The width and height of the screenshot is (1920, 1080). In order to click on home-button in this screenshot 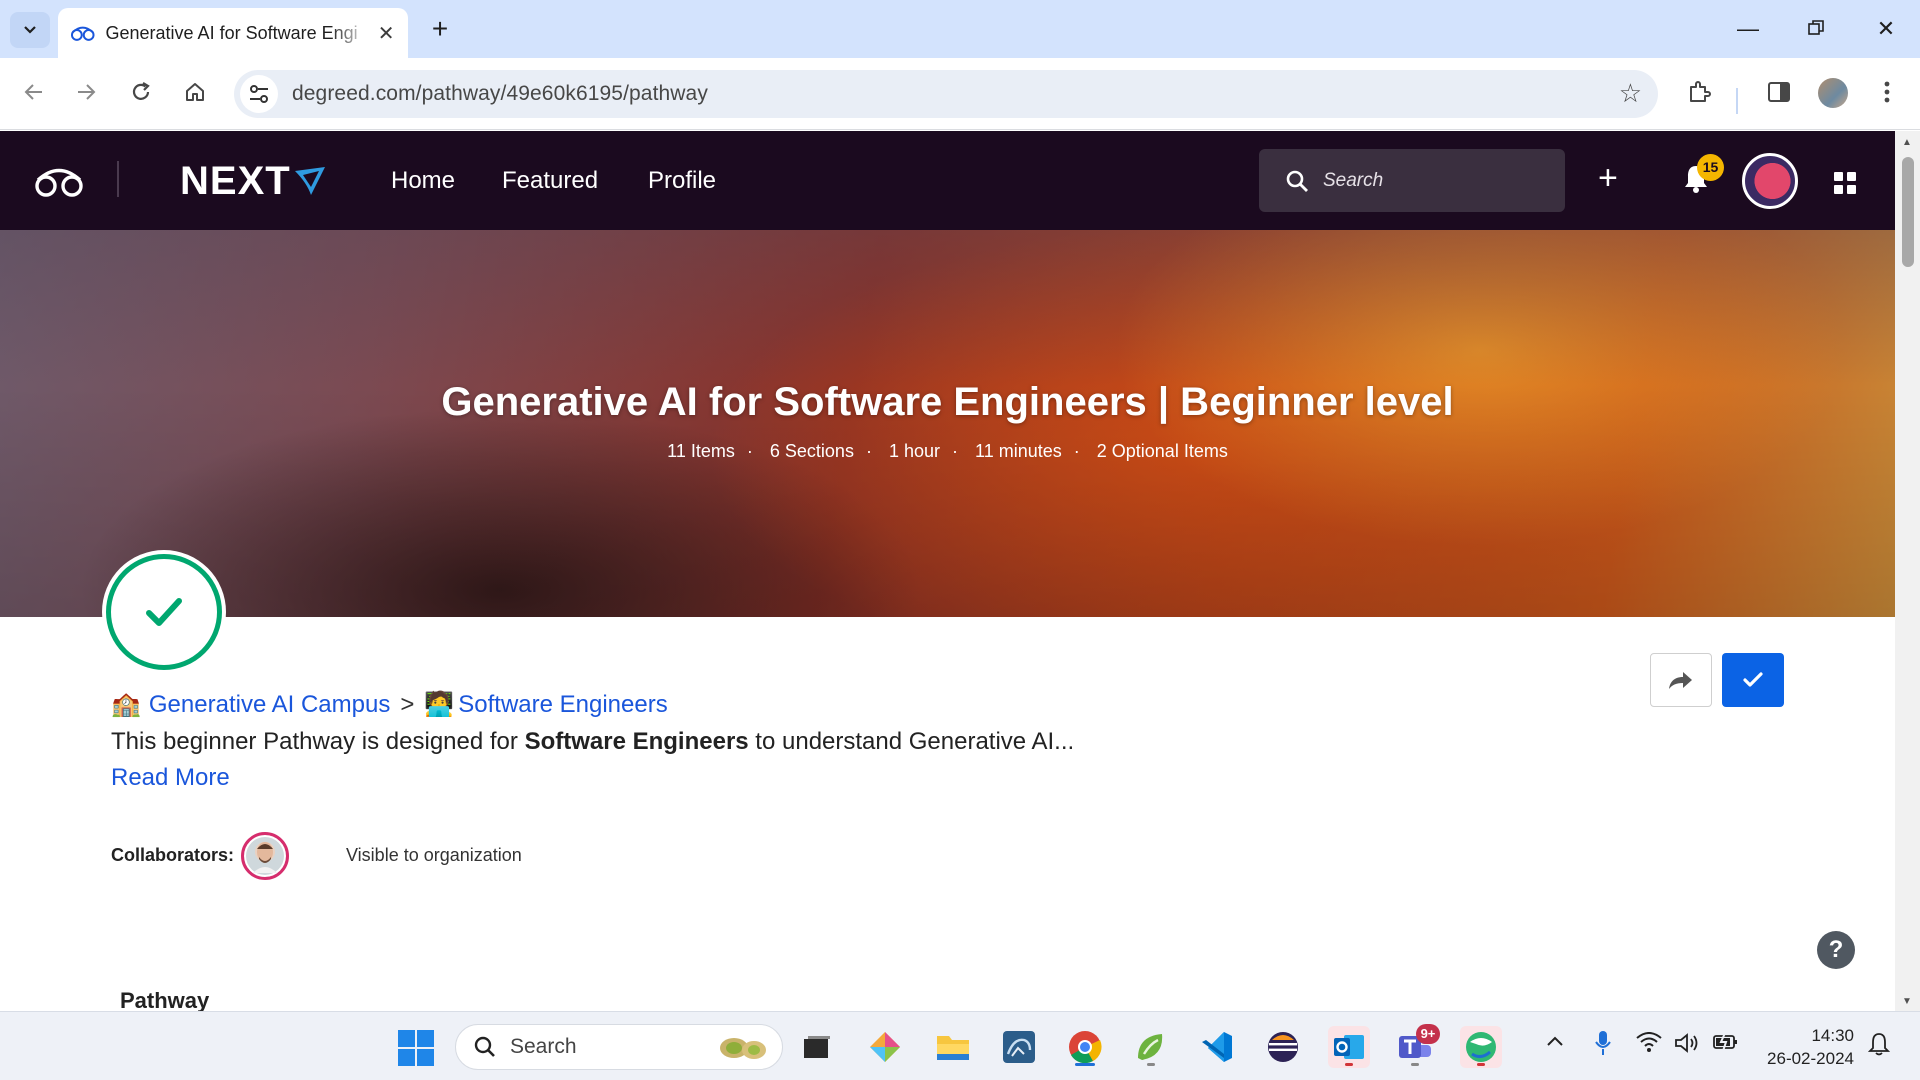, I will do `click(195, 92)`.